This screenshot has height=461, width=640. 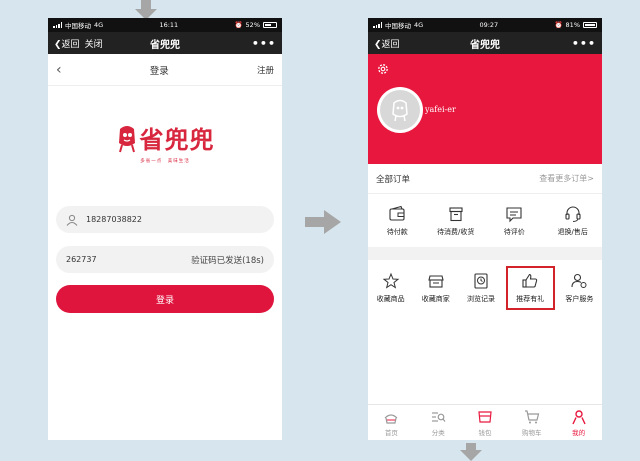 What do you see at coordinates (165, 259) in the screenshot?
I see `verification-code-input: 262737 验证码已发送(18s)` at bounding box center [165, 259].